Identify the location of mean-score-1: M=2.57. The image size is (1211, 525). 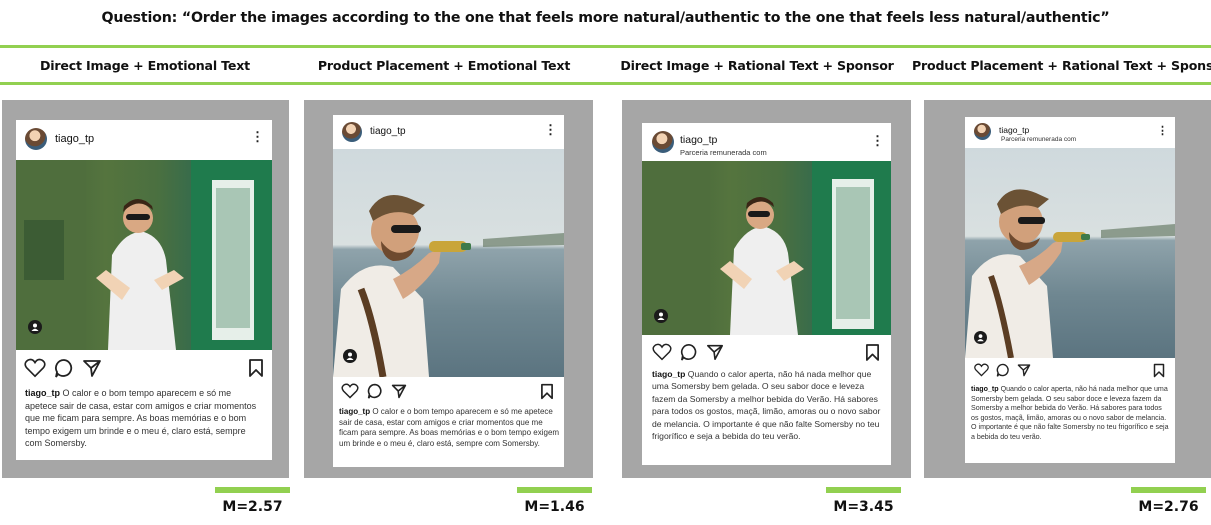
(252, 507).